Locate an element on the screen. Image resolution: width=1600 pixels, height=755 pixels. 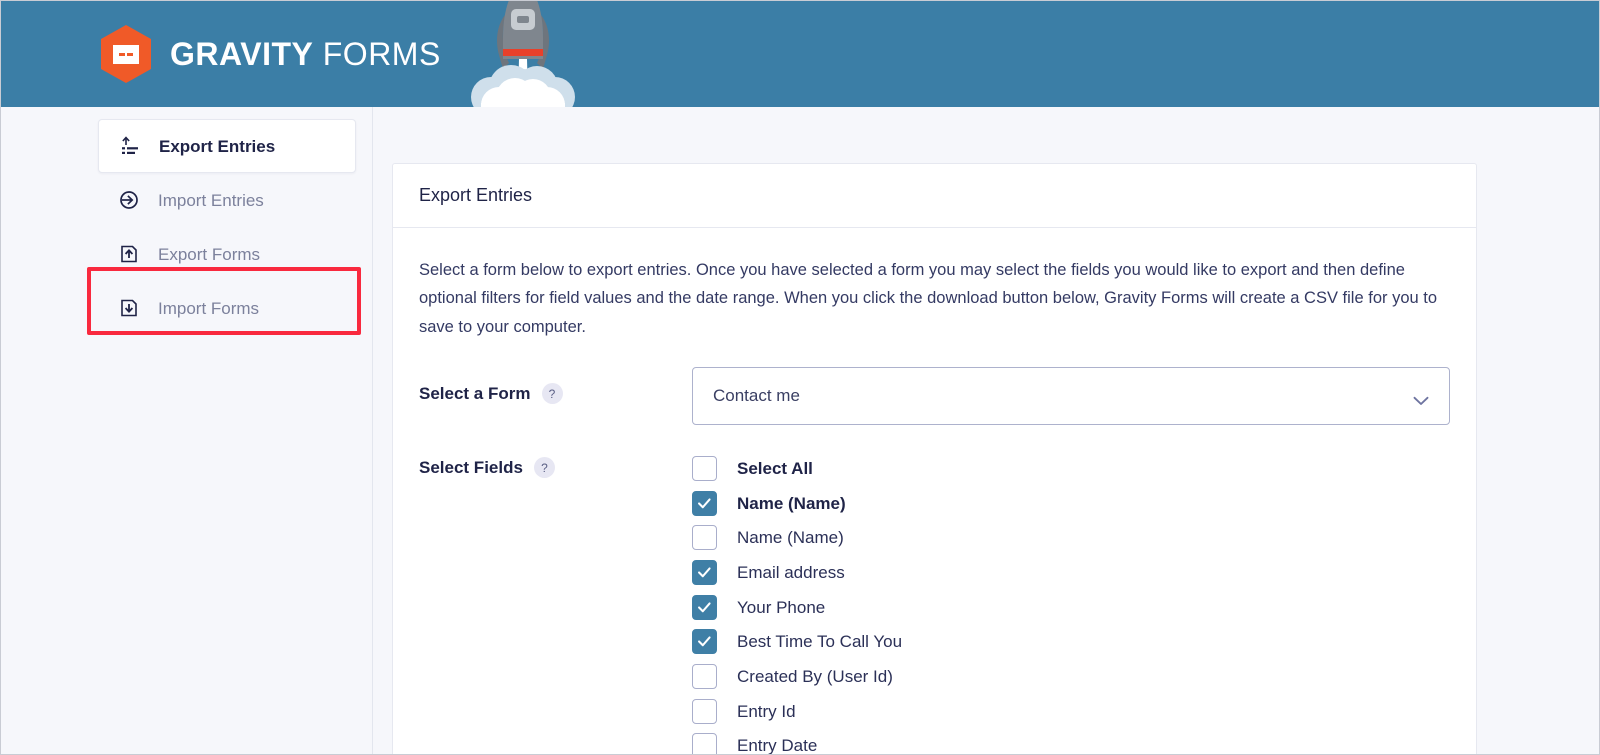
select-a-form-row: Select a Form ? Contact me is located at coordinates (934, 396).